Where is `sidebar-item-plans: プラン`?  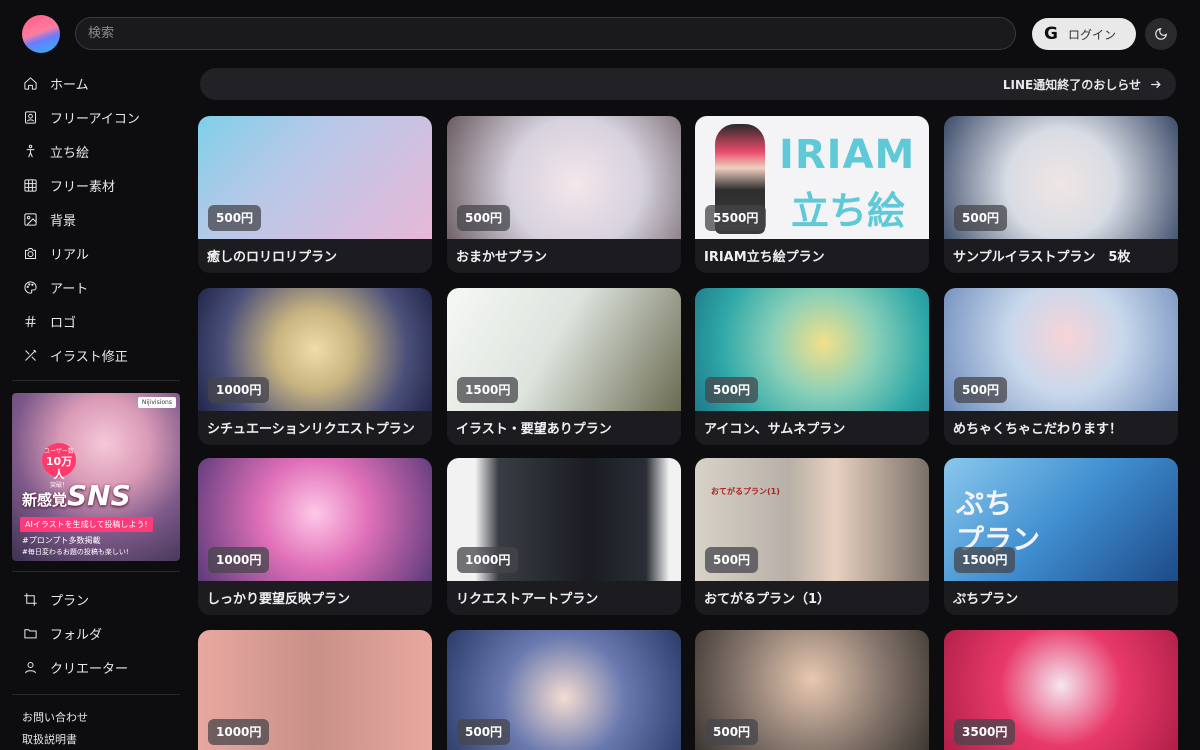
sidebar-item-plans: プラン is located at coordinates (95, 599).